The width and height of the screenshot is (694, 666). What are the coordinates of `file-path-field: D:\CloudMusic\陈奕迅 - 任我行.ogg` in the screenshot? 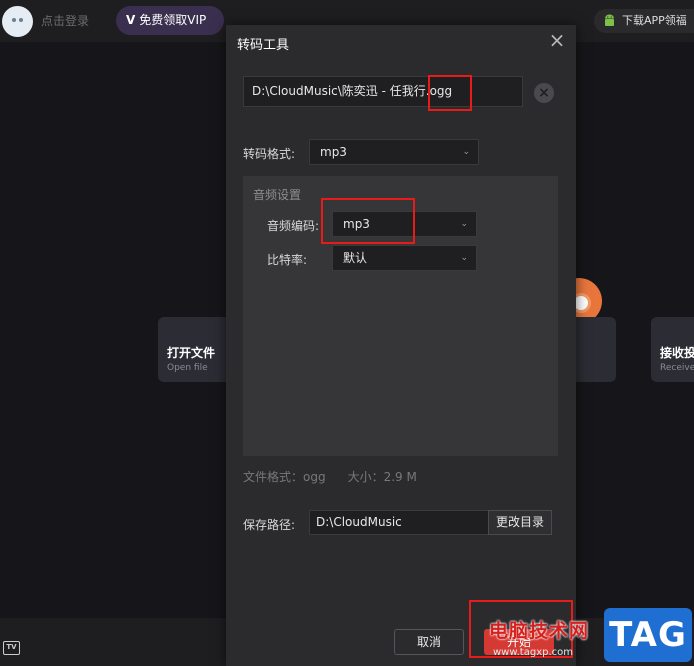 It's located at (383, 91).